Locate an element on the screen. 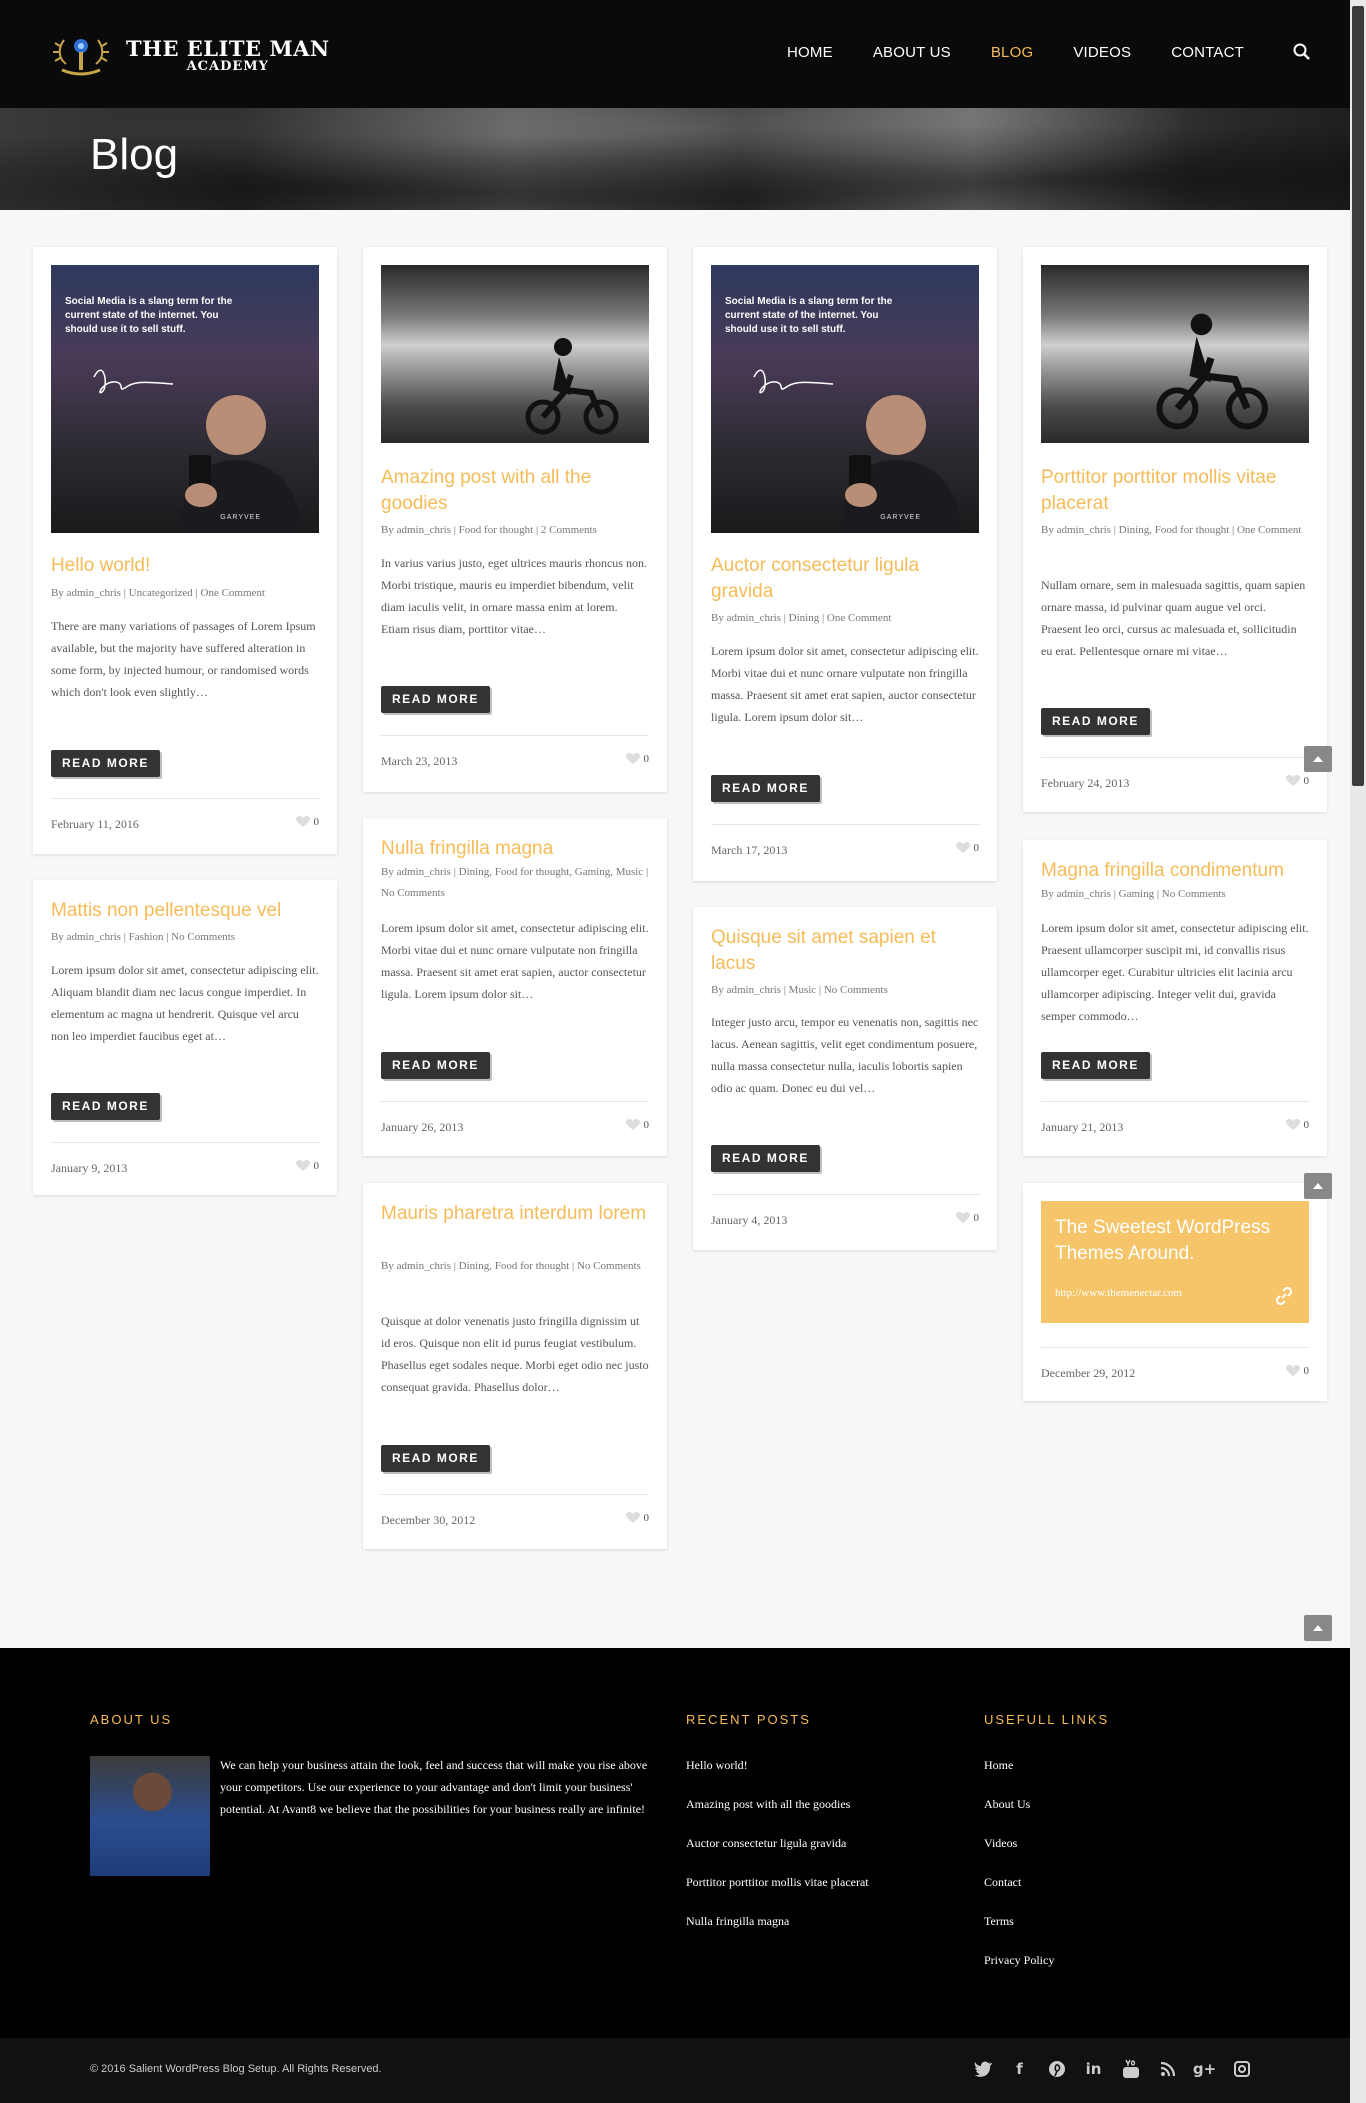  search-icon is located at coordinates (1302, 52).